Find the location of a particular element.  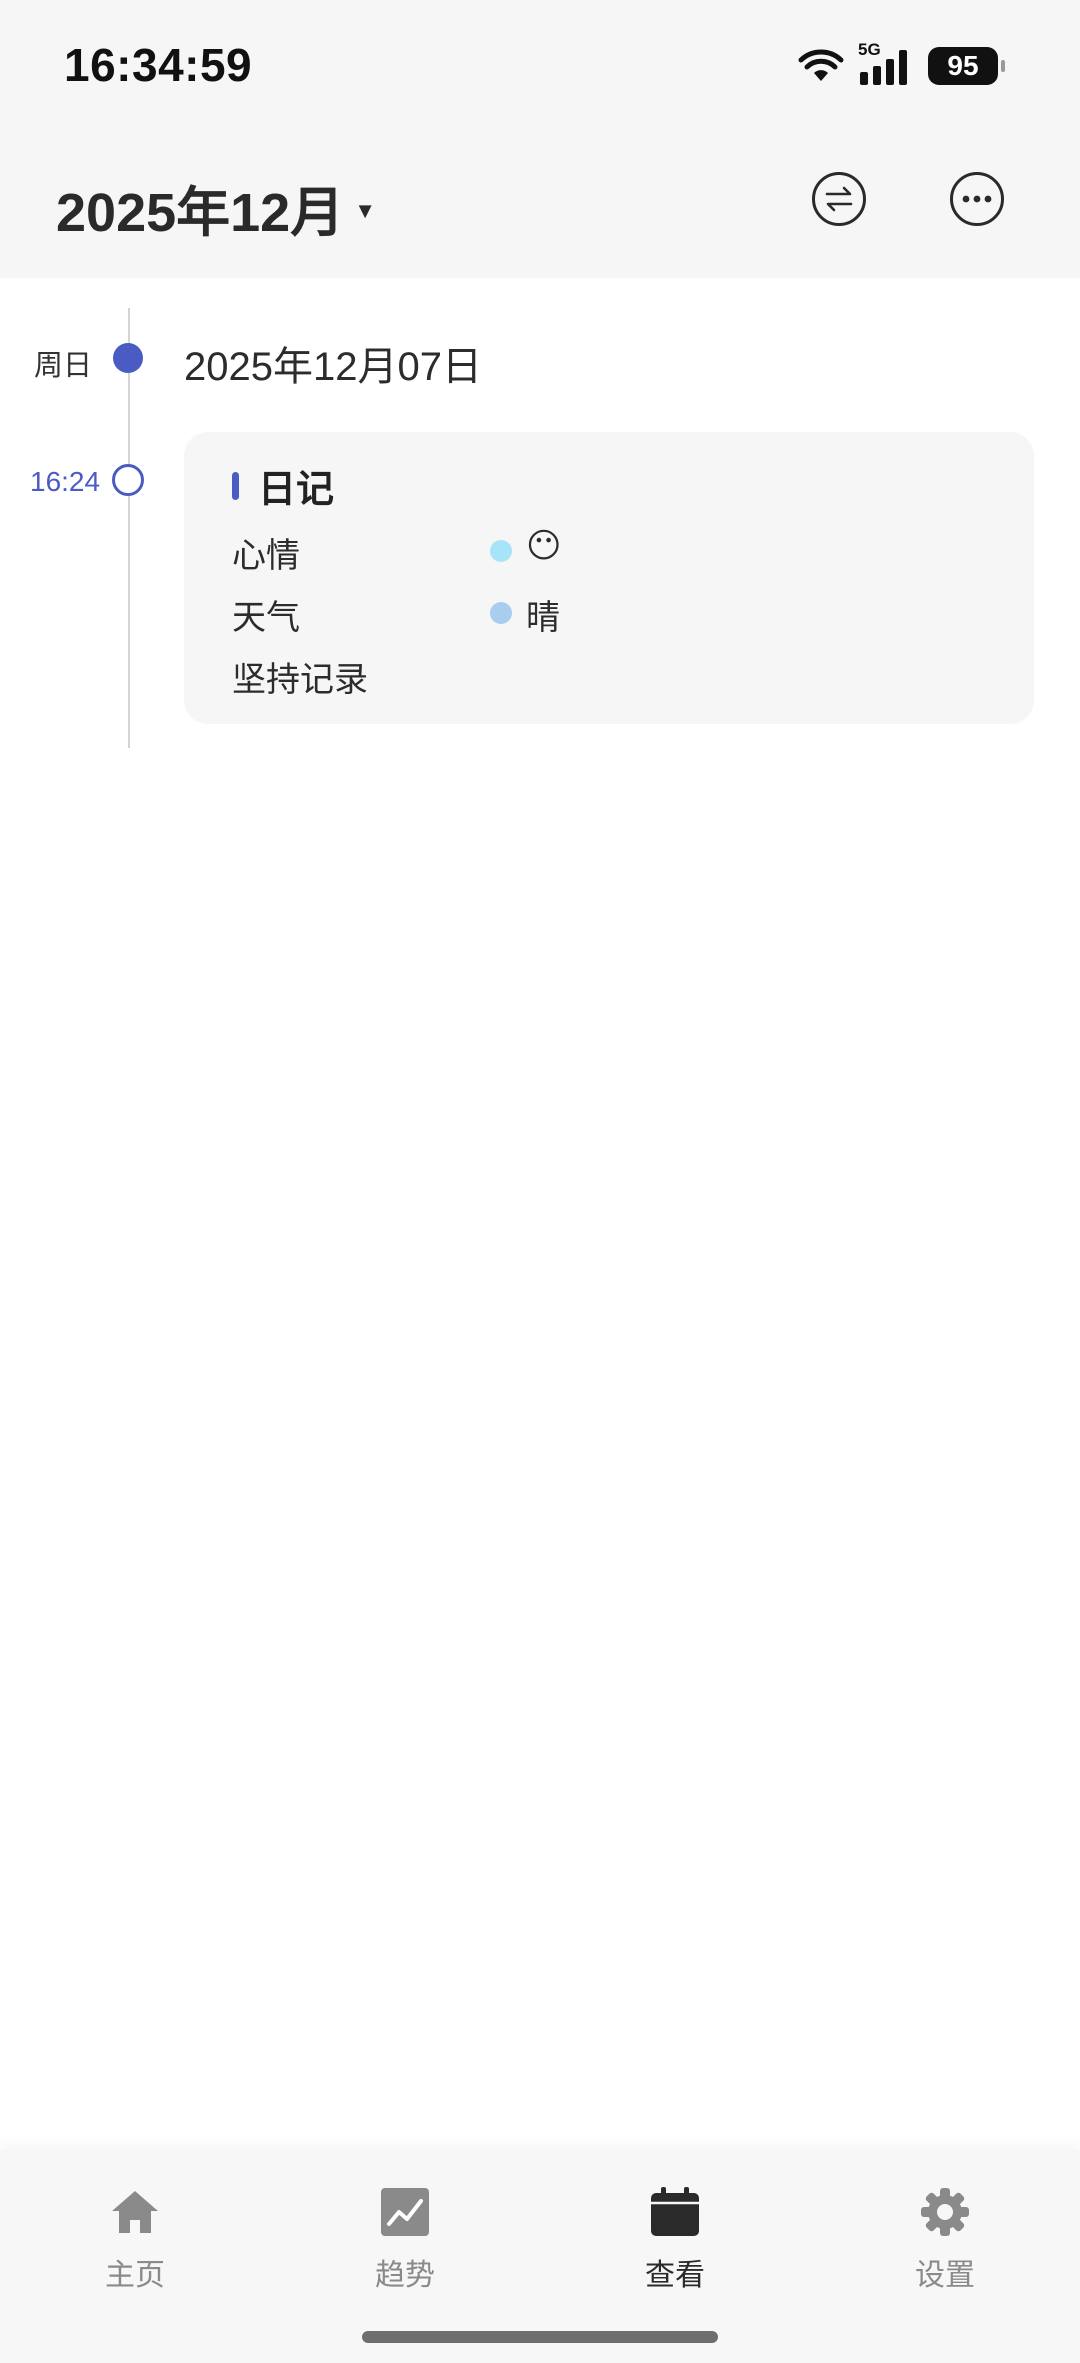

tab-view: 查看 is located at coordinates (675, 2241).